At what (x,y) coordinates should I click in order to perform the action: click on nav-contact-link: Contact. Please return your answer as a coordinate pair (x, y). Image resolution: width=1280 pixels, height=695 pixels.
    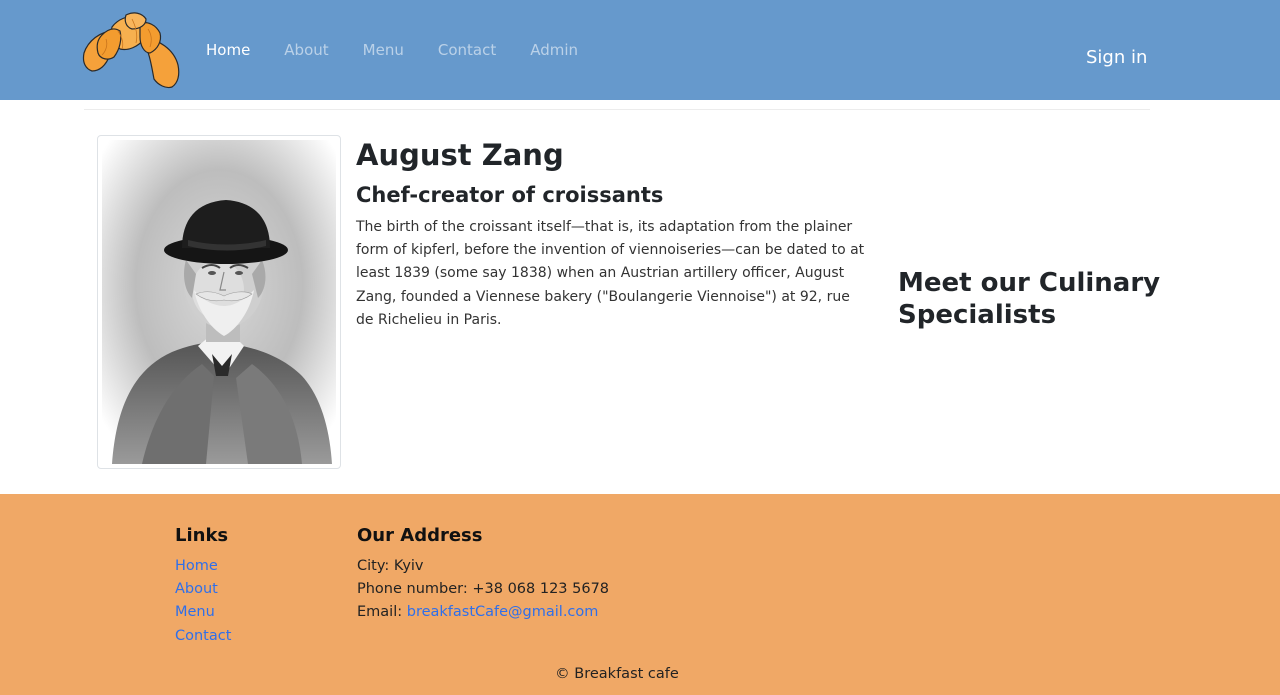
    Looking at the image, I should click on (467, 50).